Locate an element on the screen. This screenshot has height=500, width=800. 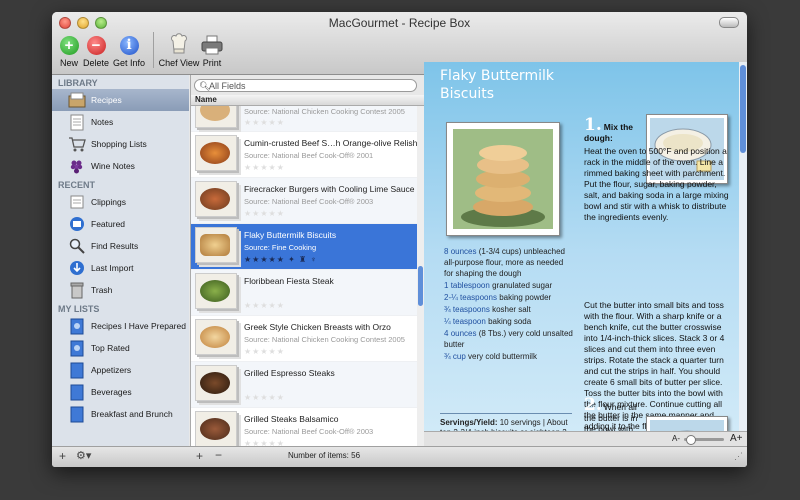
ingredient-text: kosher salt is located at coordinates (511, 309).